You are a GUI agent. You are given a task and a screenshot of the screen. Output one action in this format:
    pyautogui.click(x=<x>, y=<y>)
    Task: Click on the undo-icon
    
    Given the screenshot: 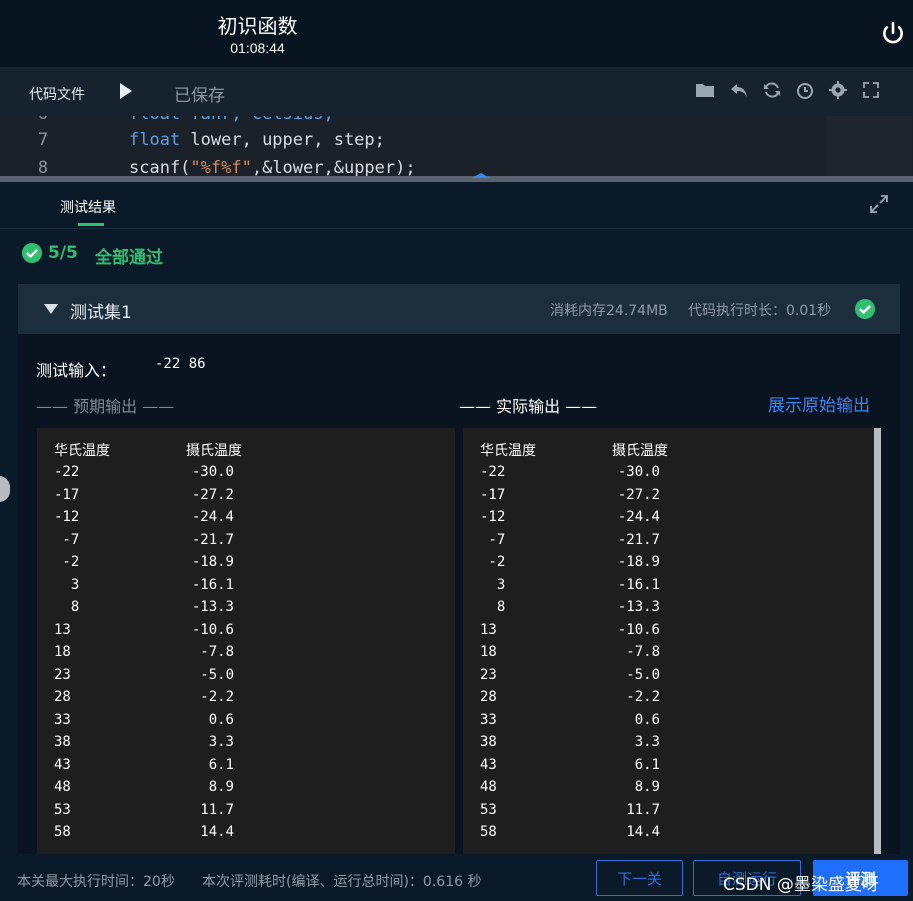 What is the action you would take?
    pyautogui.click(x=739, y=90)
    